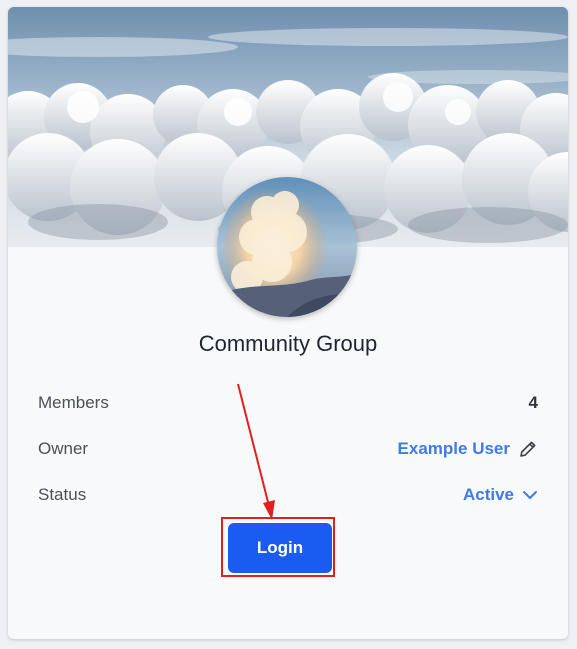 The image size is (577, 649). I want to click on group-avatar, so click(287, 247).